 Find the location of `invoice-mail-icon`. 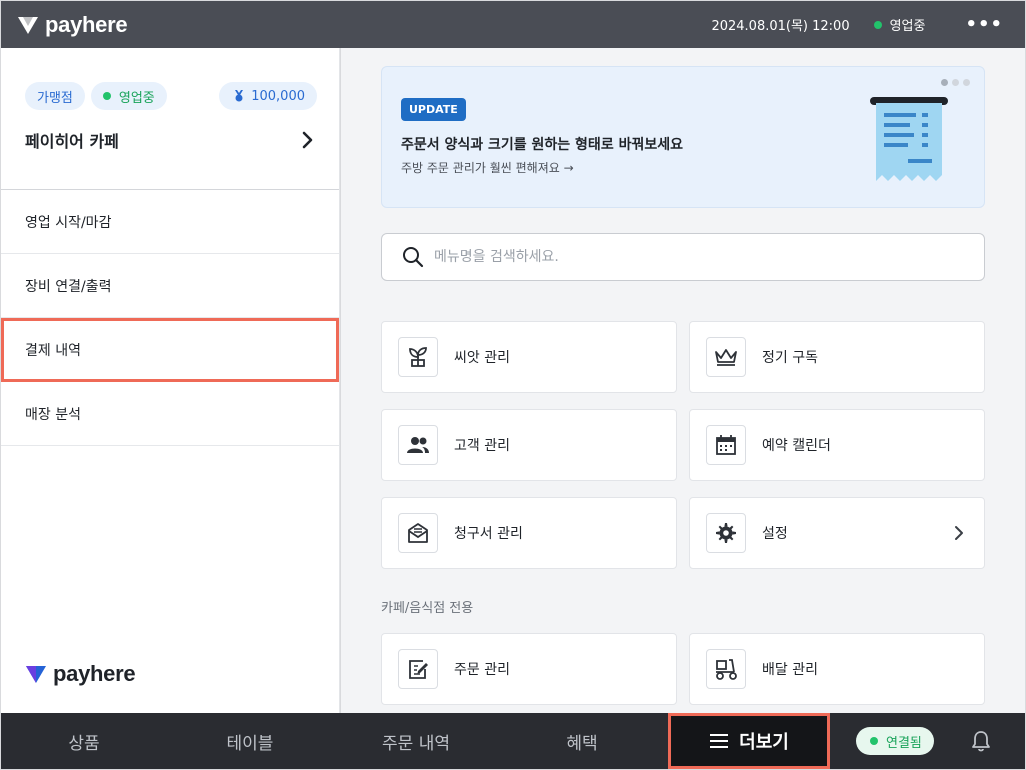

invoice-mail-icon is located at coordinates (418, 533).